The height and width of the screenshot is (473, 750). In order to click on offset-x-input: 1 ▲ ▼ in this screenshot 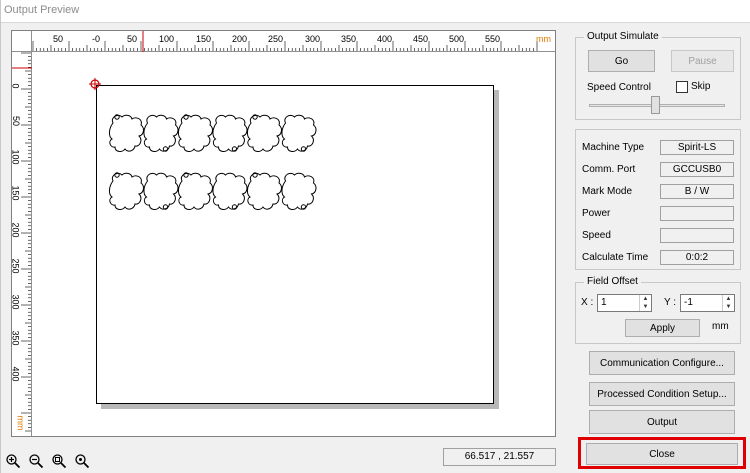, I will do `click(624, 303)`.